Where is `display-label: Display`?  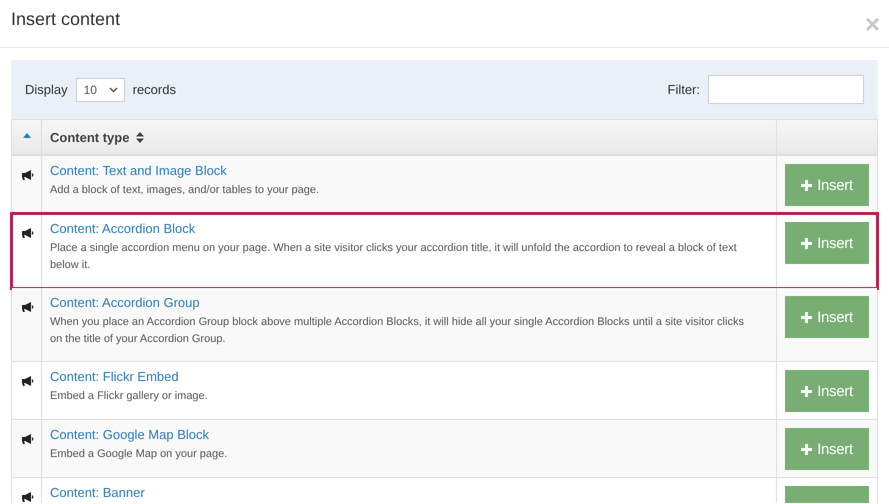 display-label: Display is located at coordinates (46, 89).